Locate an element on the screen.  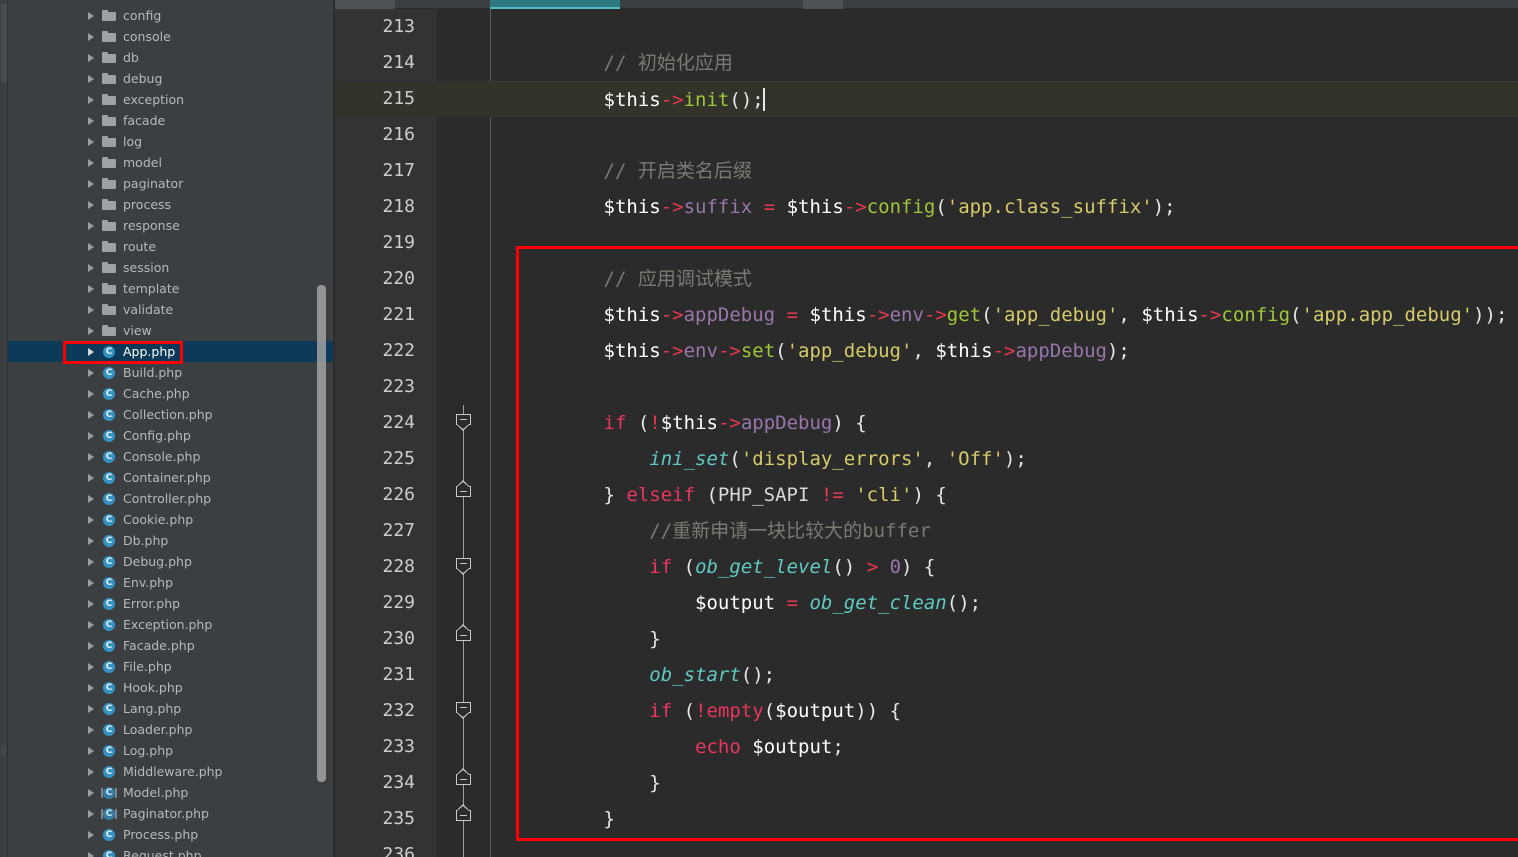
code-line: 213 is located at coordinates (926, 27).